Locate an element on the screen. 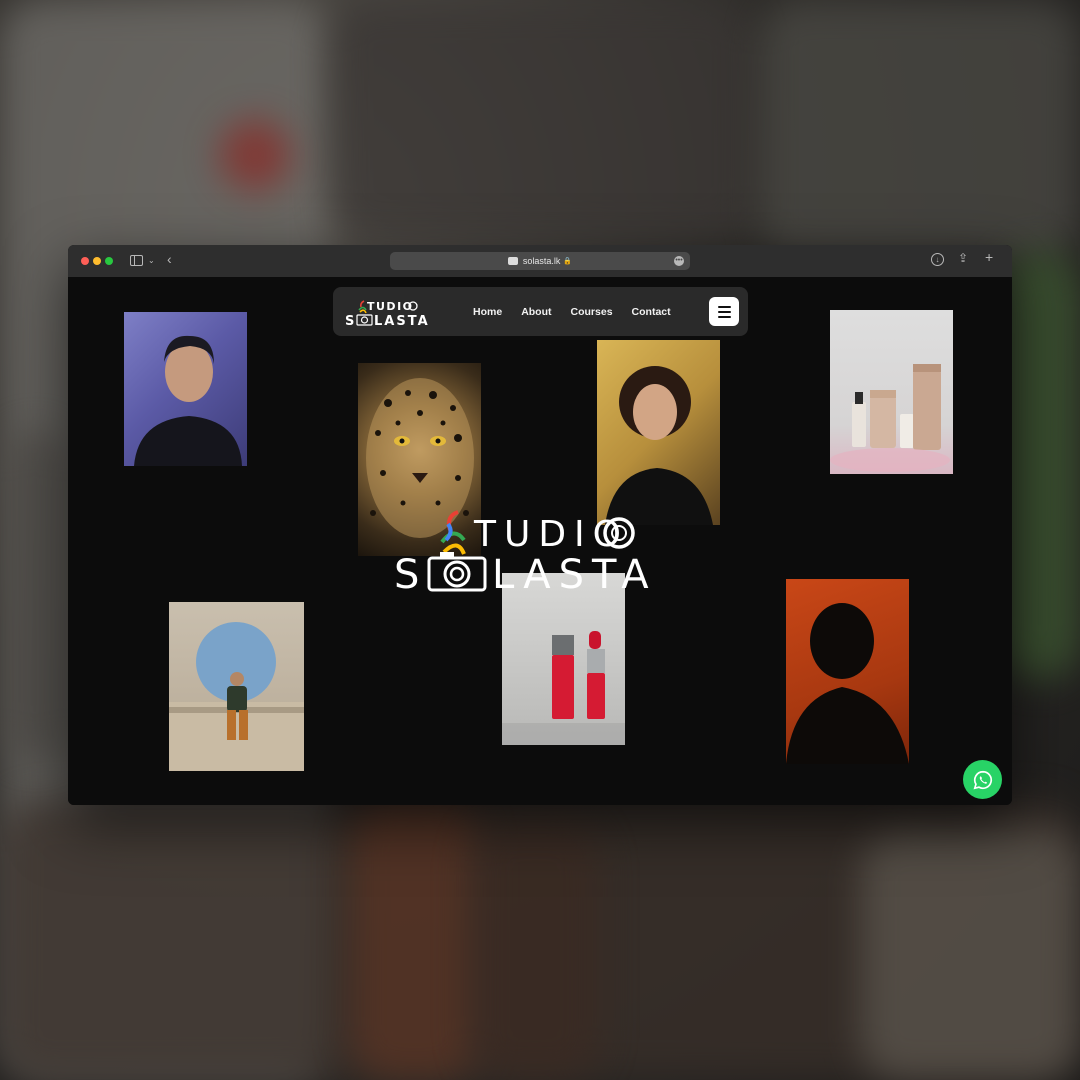 The image size is (1080, 1080). logo-top-text: TUDIO is located at coordinates (390, 306).